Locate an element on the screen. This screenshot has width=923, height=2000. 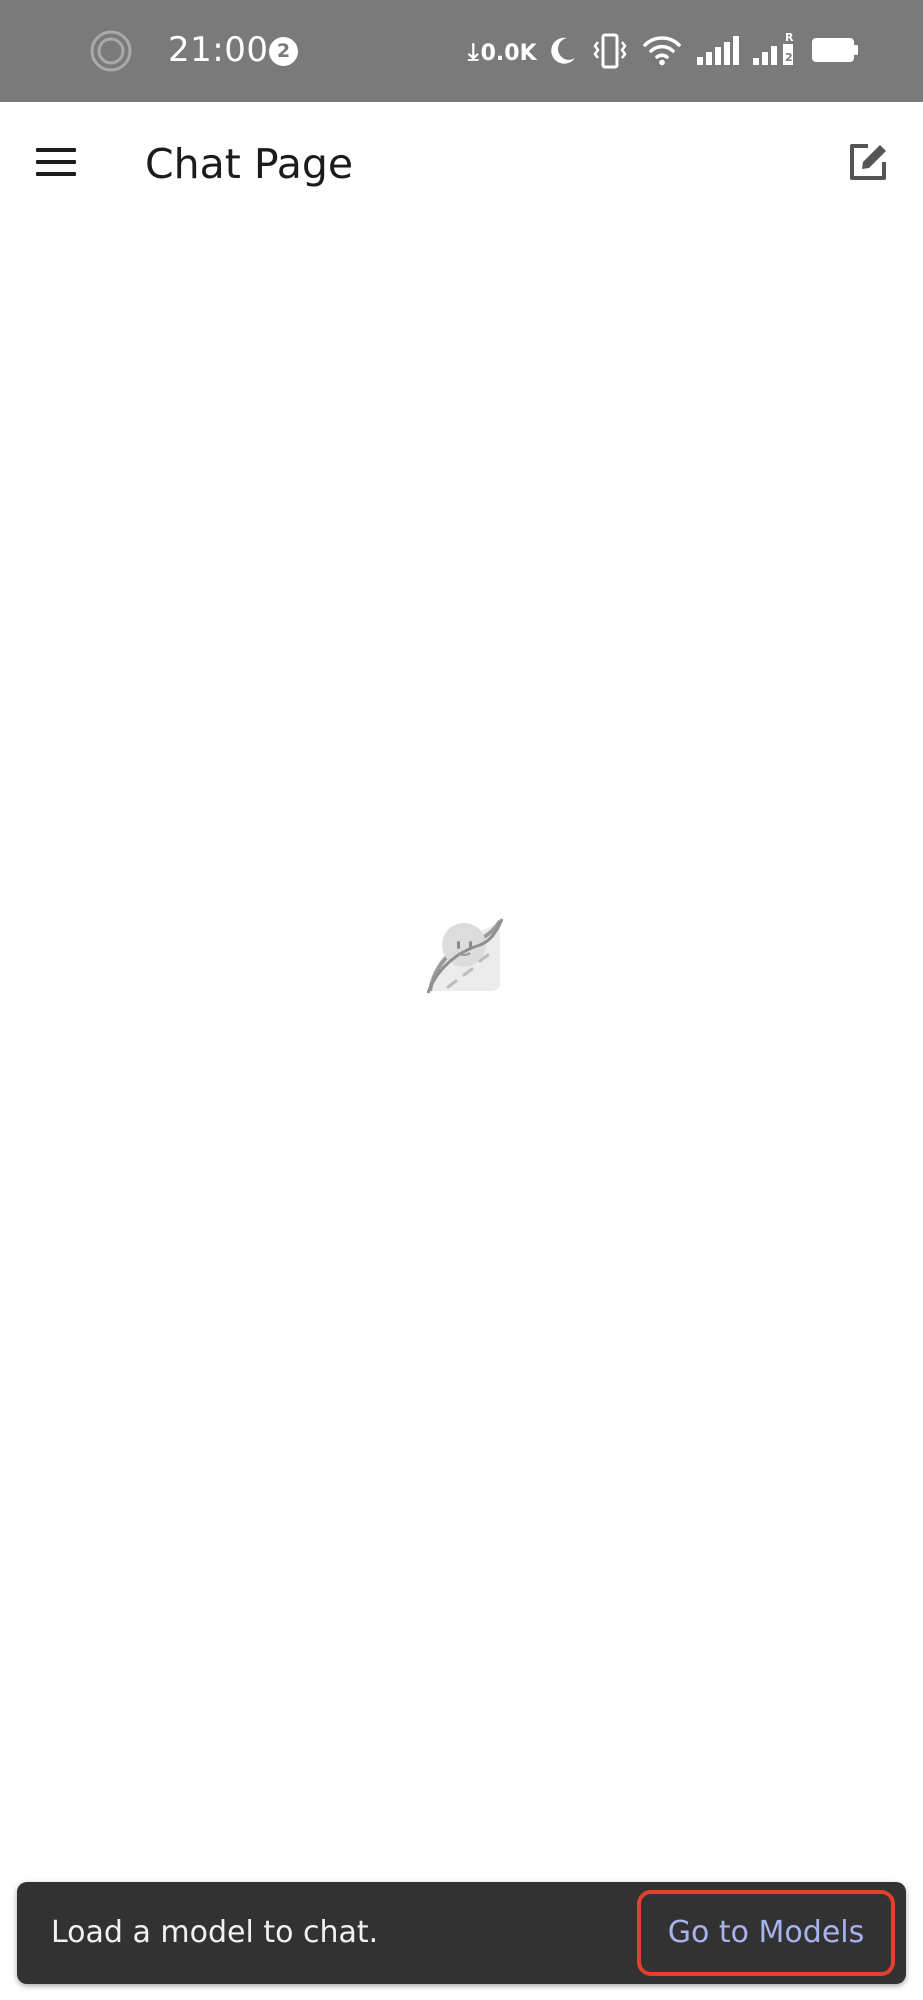
snackbar: Load a model to chat. Go to Models is located at coordinates (461, 1933).